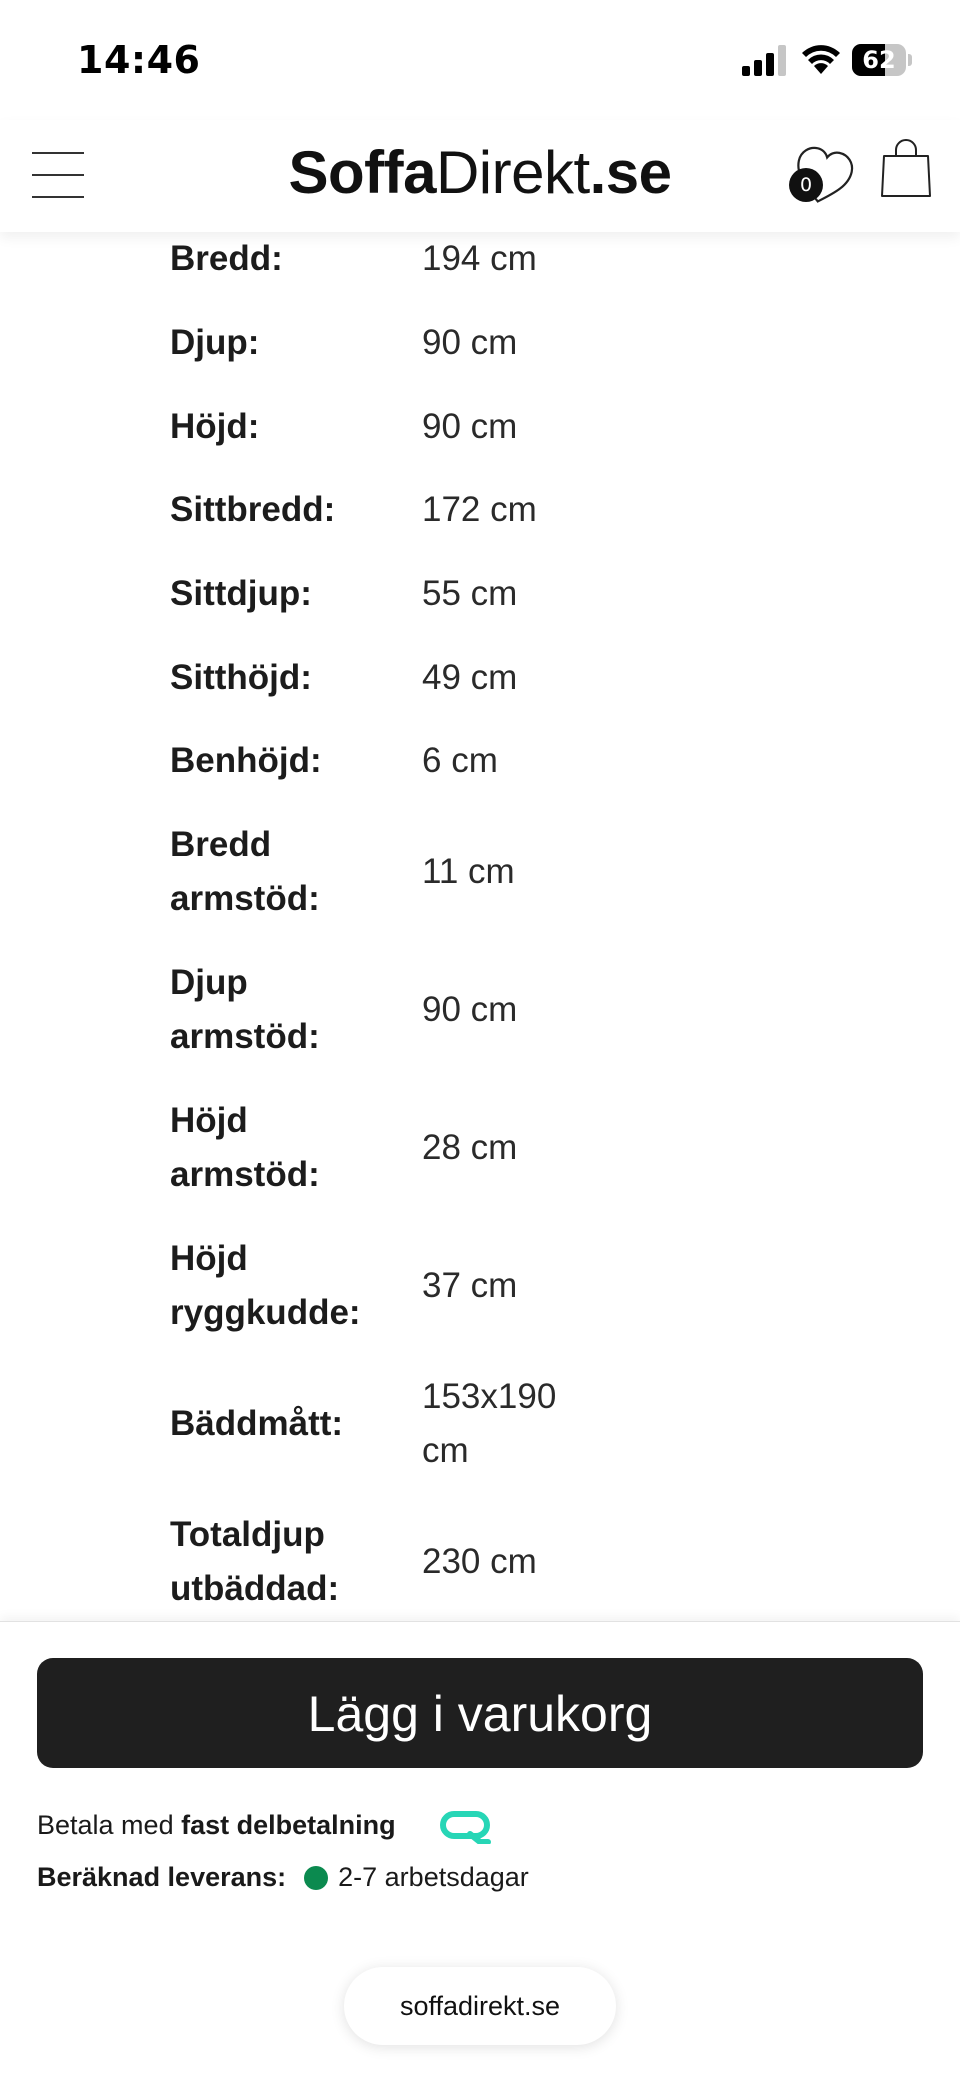  I want to click on battery-level: 62, so click(879, 60).